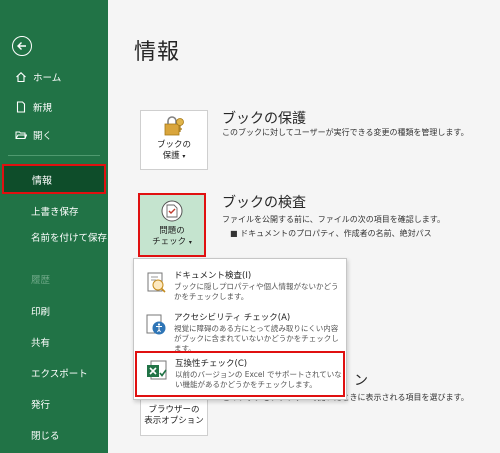 The width and height of the screenshot is (500, 453). I want to click on inspect-workbook-bullet: ■ ドキュメントのプロパティ、作成者の名前、絶対パス, so click(331, 233).